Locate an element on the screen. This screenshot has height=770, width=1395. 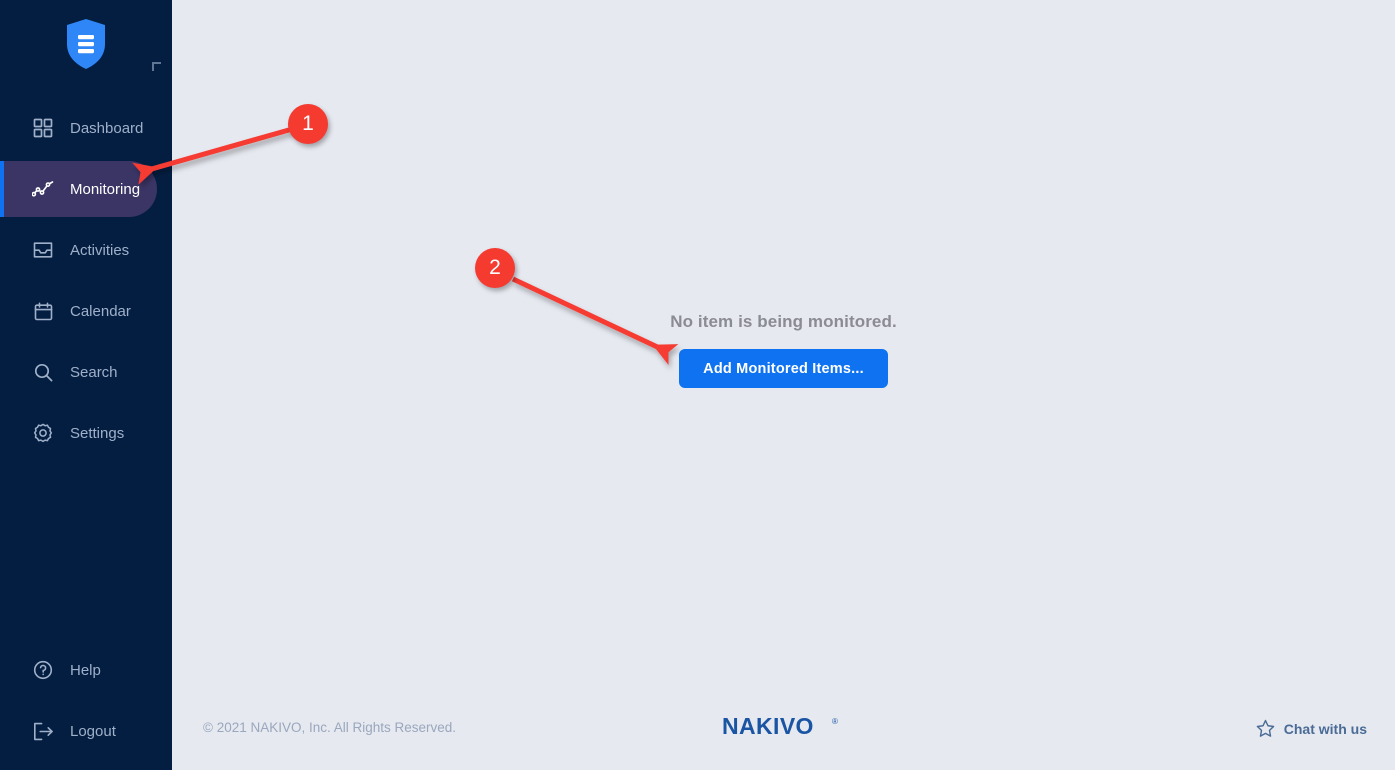
svg-text: NAKIVO is located at coordinates (768, 726).